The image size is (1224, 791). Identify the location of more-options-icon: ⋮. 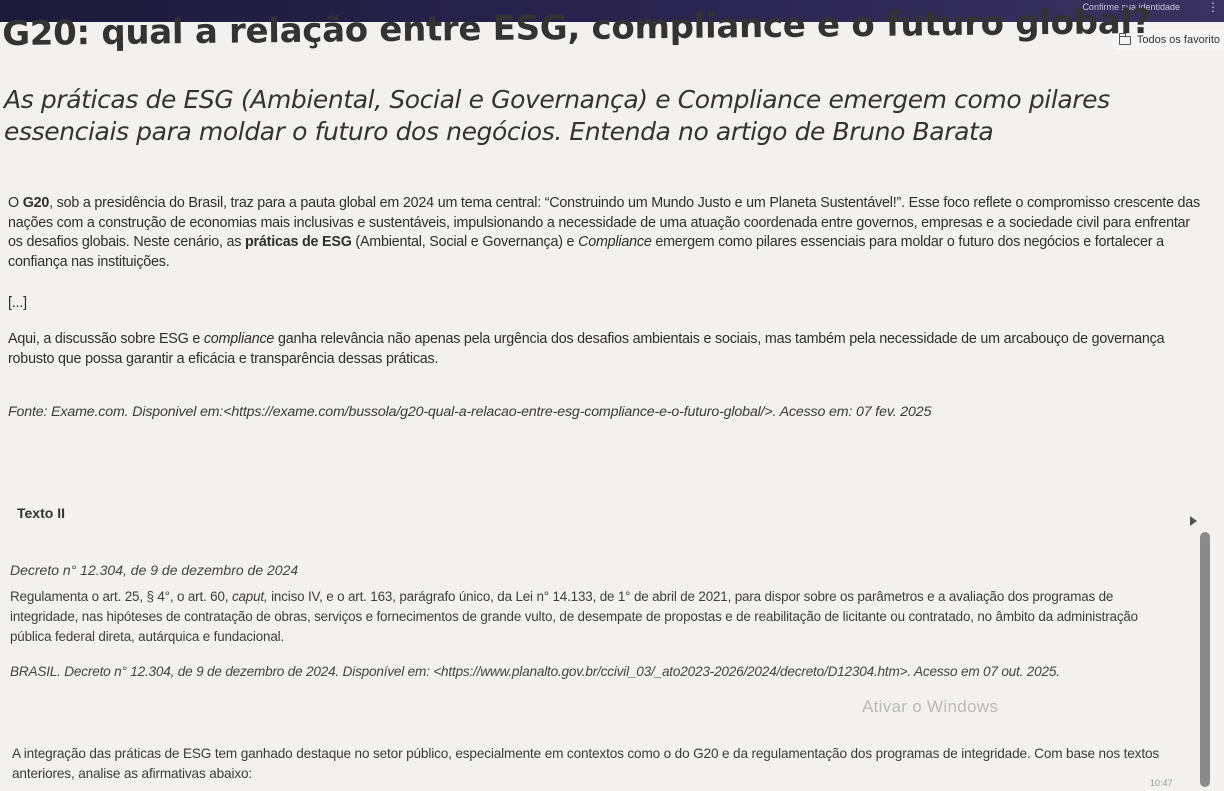
(1213, 7).